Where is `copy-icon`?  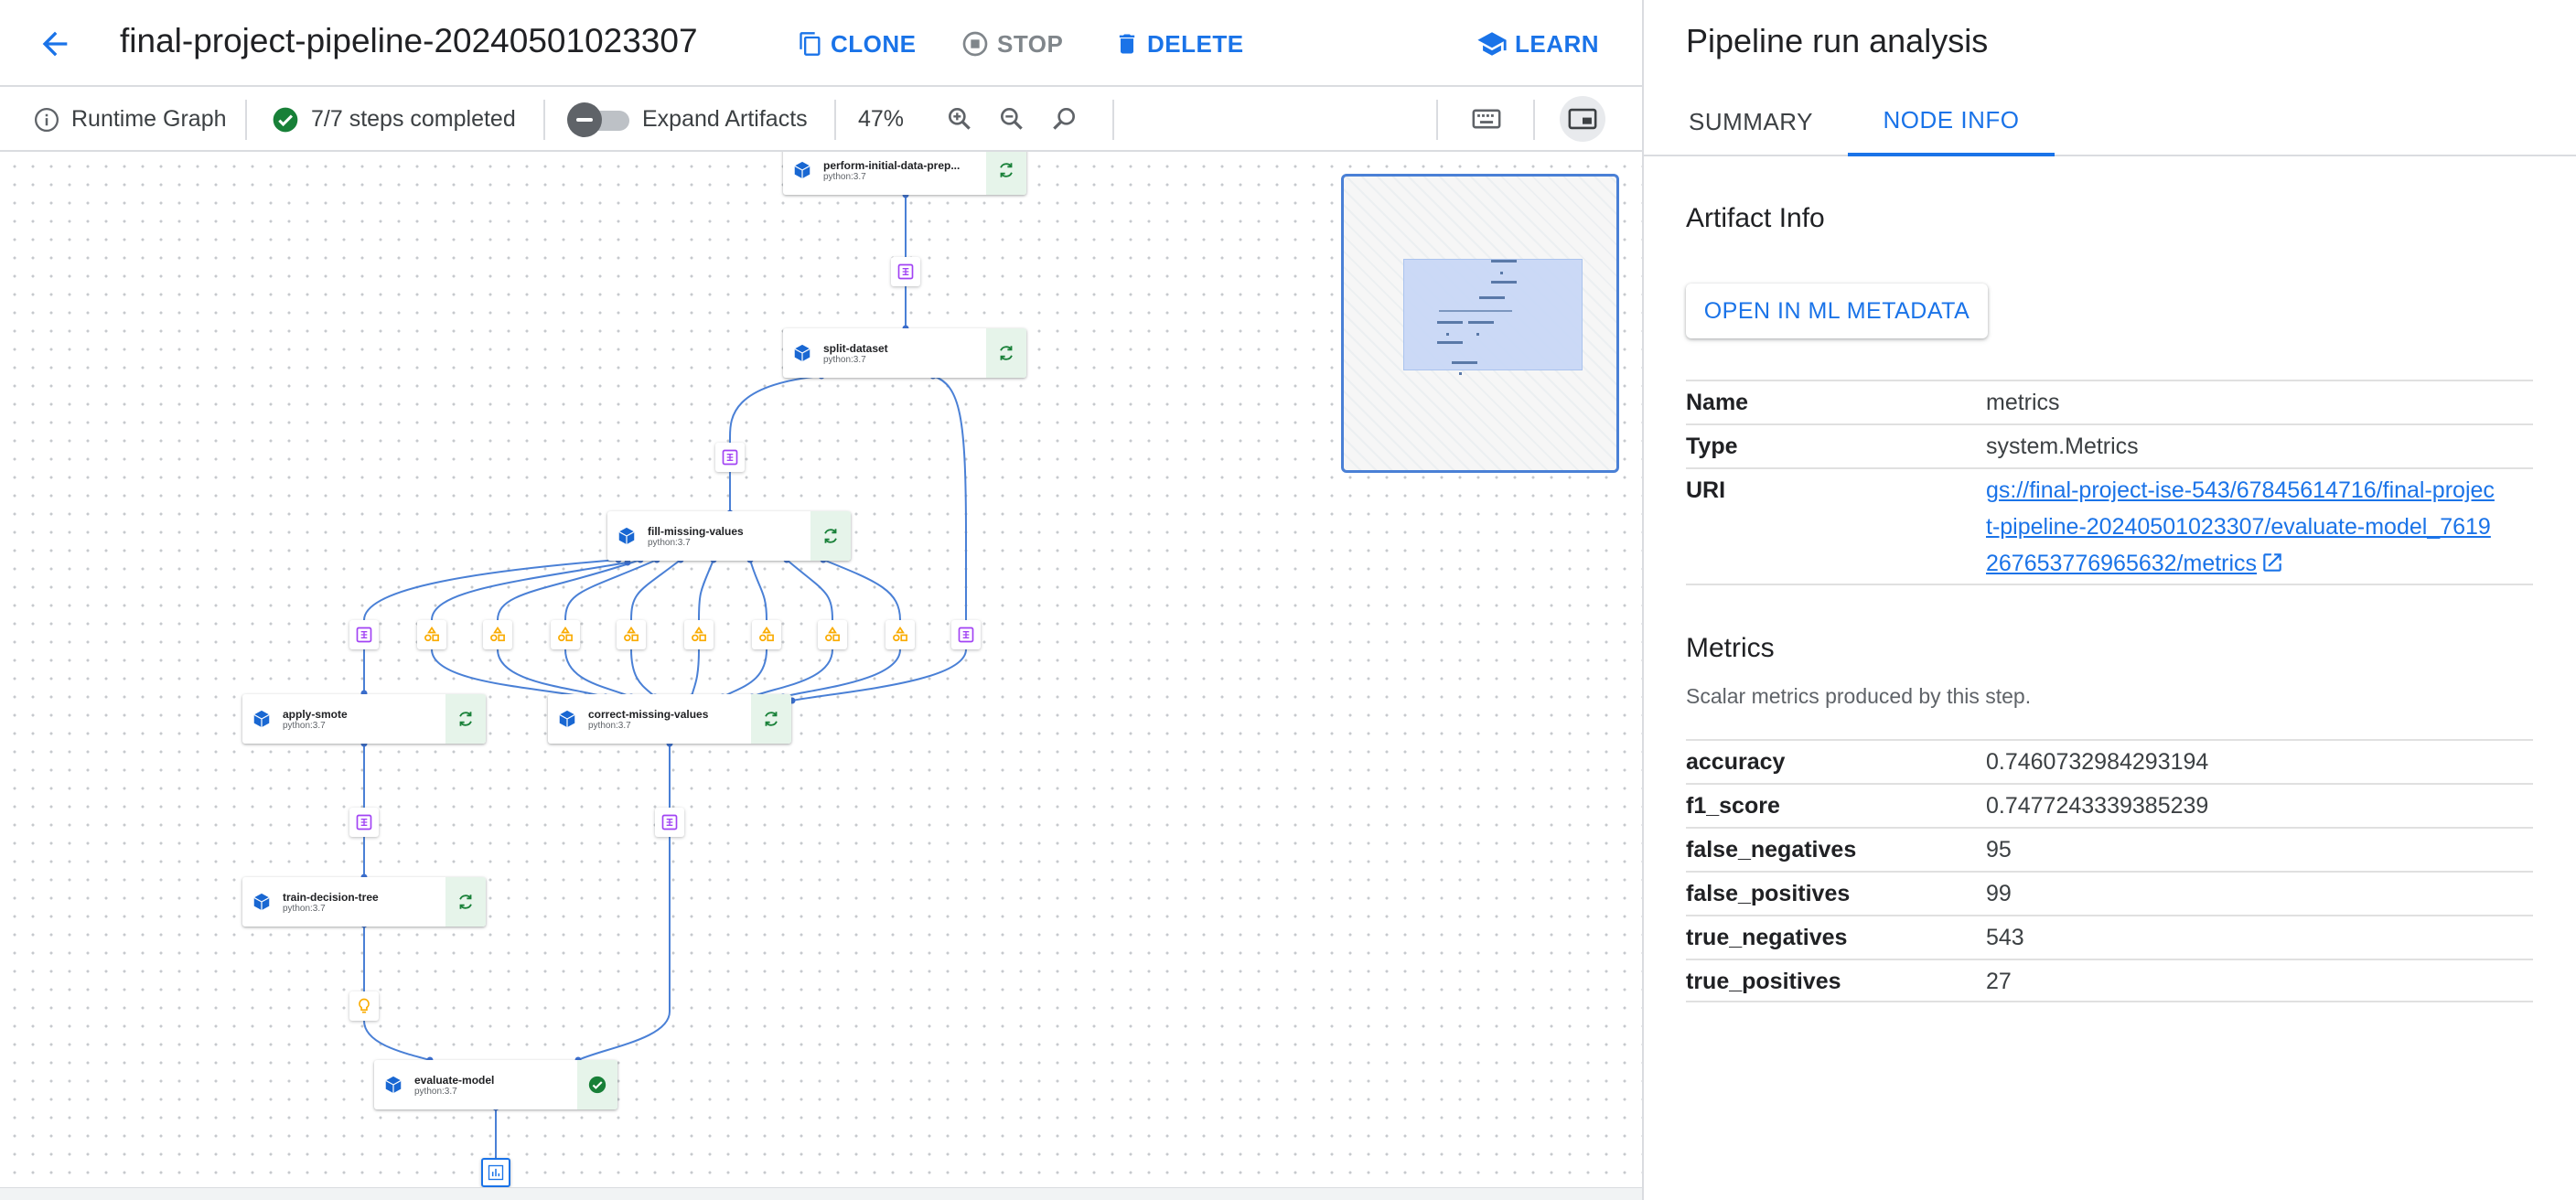
copy-icon is located at coordinates (810, 44).